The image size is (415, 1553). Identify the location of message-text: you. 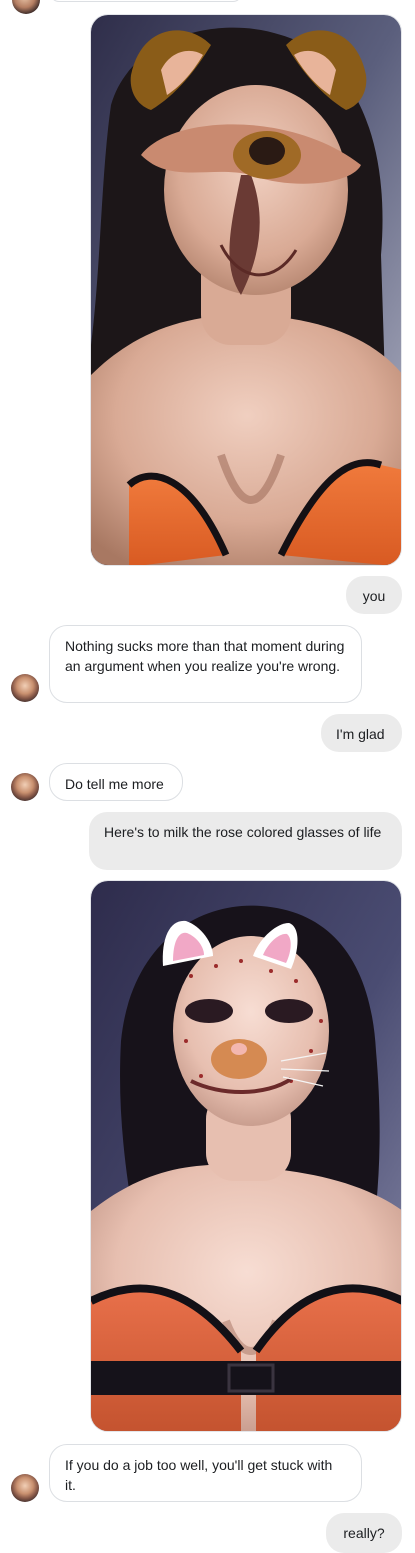
(374, 596).